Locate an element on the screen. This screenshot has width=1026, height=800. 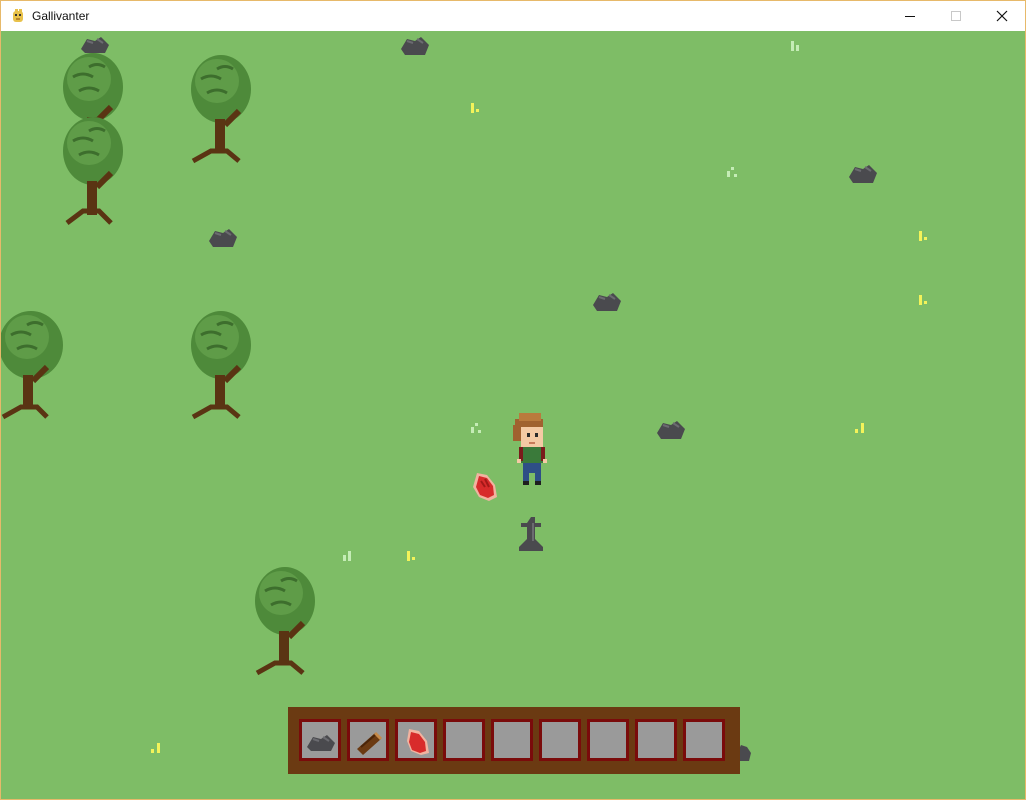
player-character is located at coordinates (530, 452).